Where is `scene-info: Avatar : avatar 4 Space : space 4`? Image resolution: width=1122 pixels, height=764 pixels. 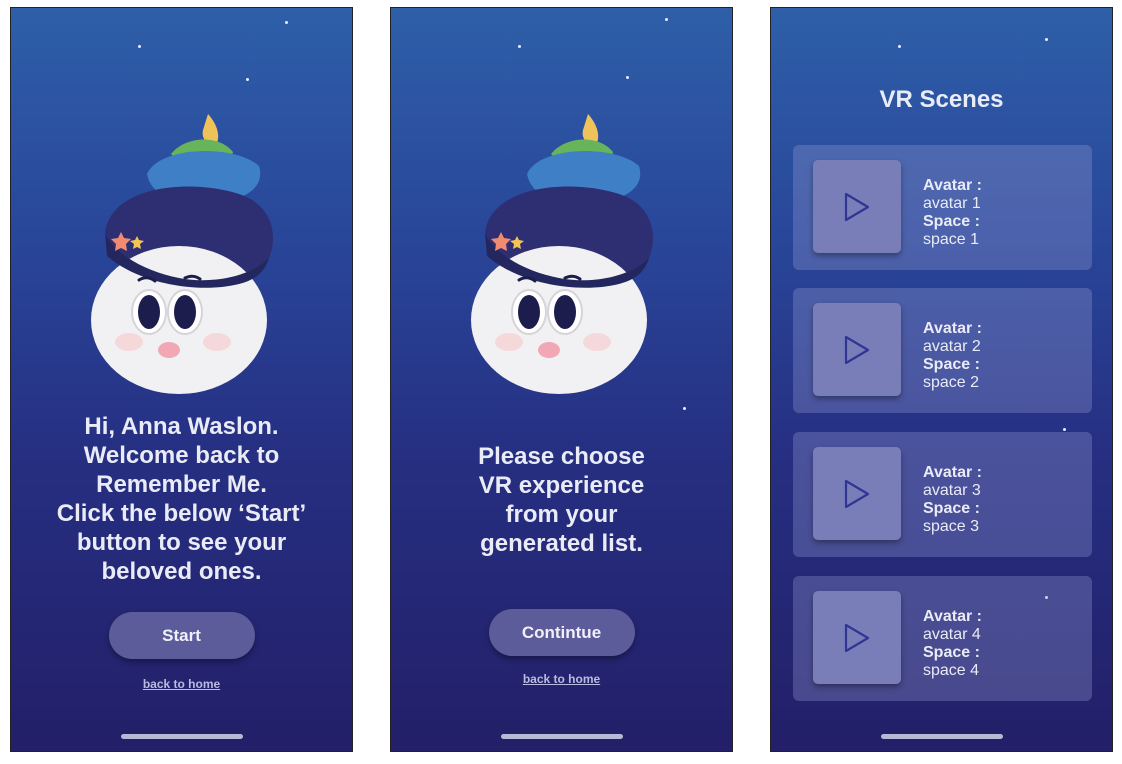
scene-info: Avatar : avatar 4 Space : space 4 is located at coordinates (952, 644).